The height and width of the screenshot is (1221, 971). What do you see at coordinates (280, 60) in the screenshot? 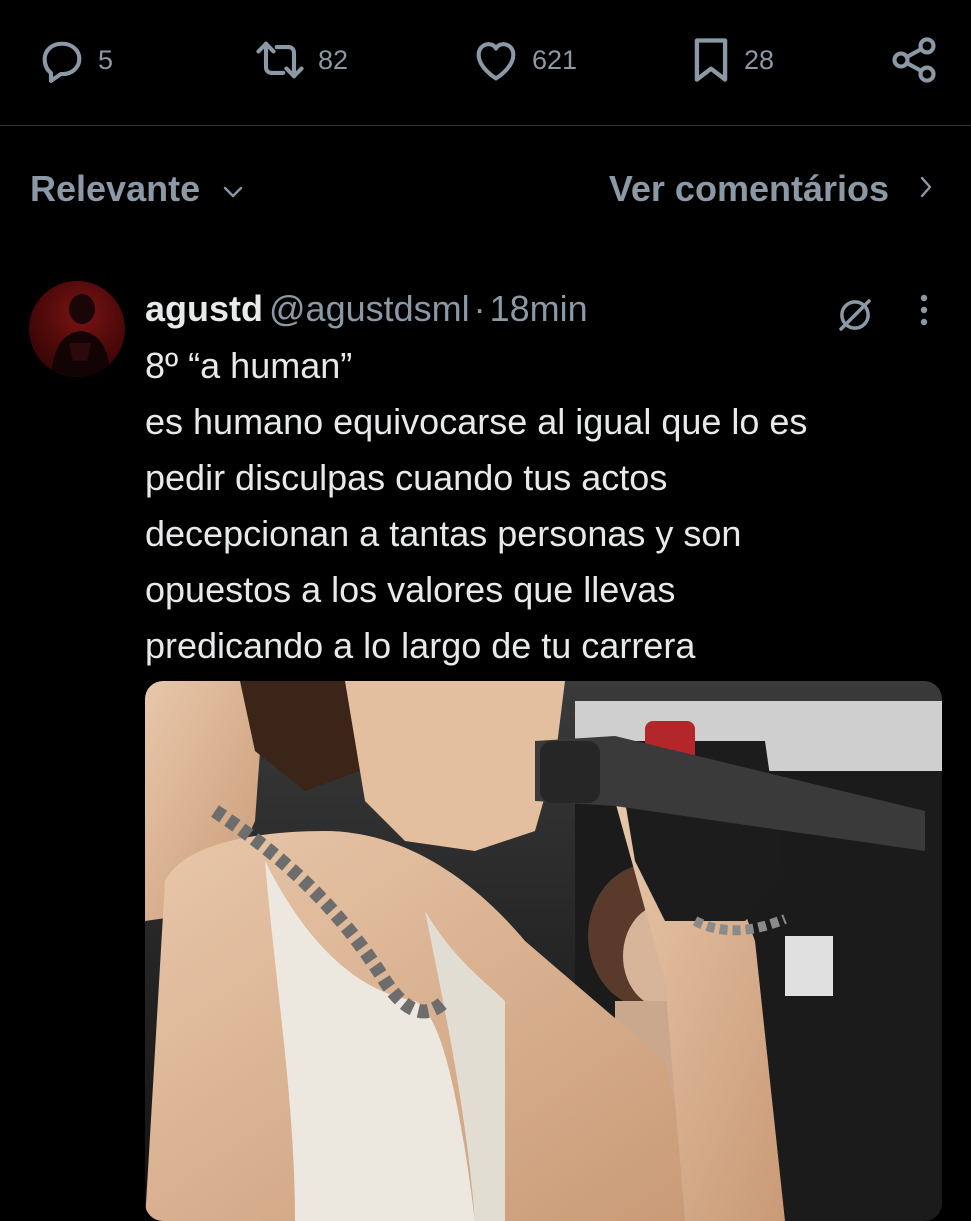
I see `retweet-icon` at bounding box center [280, 60].